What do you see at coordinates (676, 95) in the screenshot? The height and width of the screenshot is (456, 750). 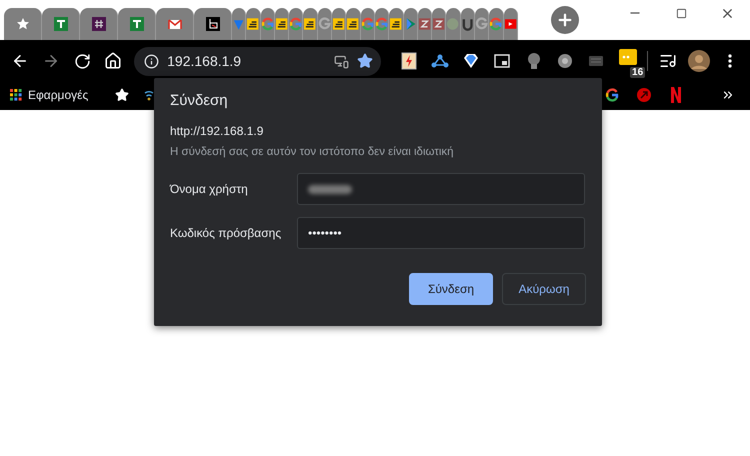 I see `netflix-logo-icon` at bounding box center [676, 95].